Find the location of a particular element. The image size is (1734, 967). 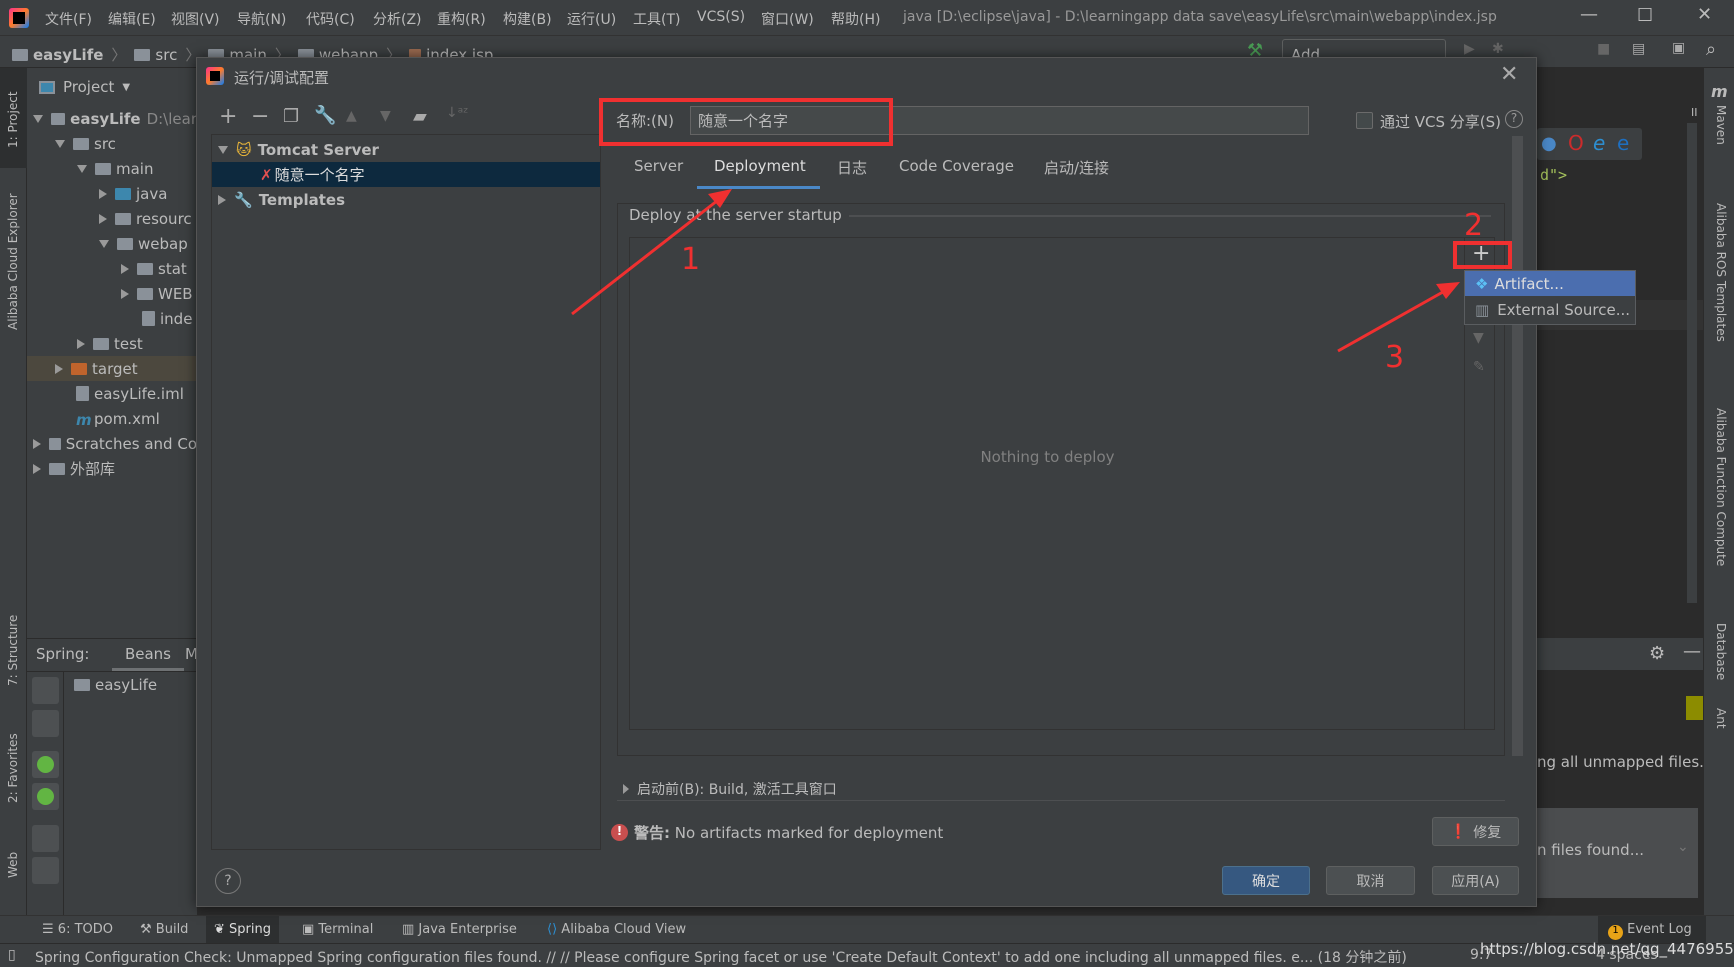

annotation-number-1: 1 is located at coordinates (691, 259).